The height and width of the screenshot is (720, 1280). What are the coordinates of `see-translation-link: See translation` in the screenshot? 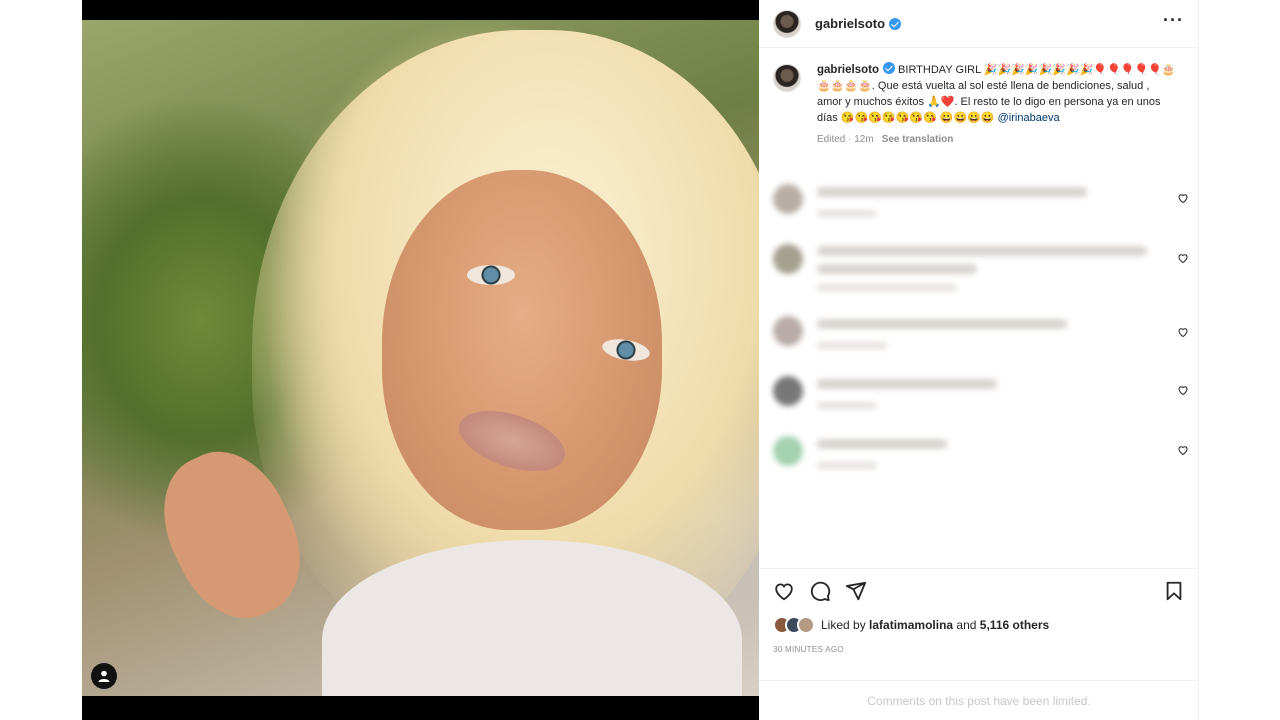 It's located at (918, 139).